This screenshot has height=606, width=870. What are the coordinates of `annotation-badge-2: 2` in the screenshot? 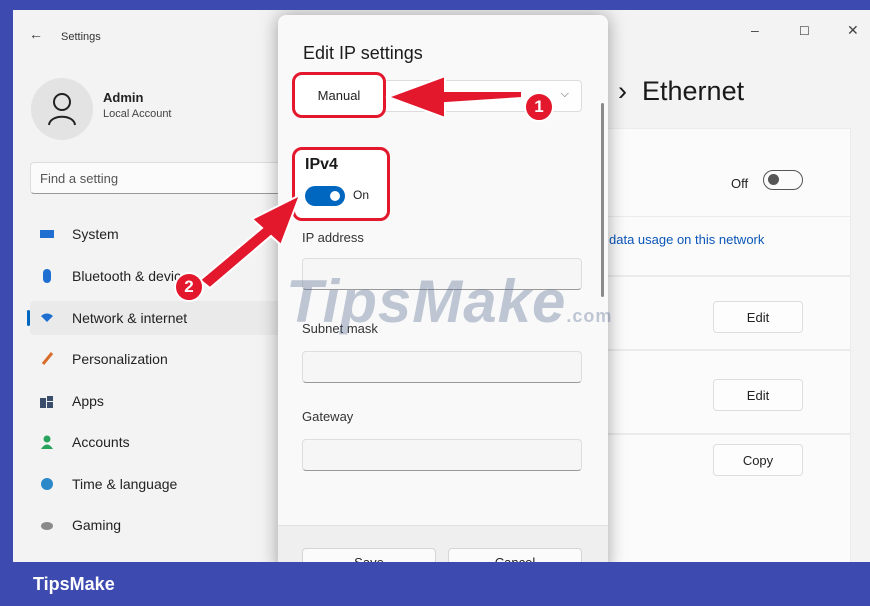 It's located at (189, 287).